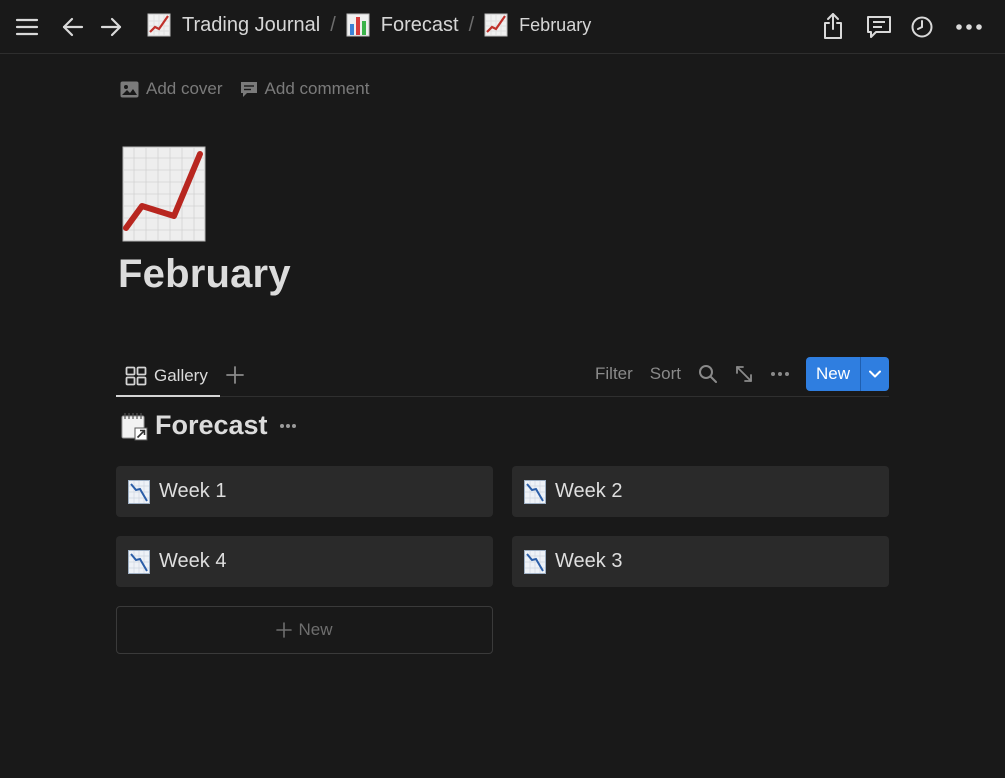  What do you see at coordinates (922, 27) in the screenshot?
I see `history-clock-icon` at bounding box center [922, 27].